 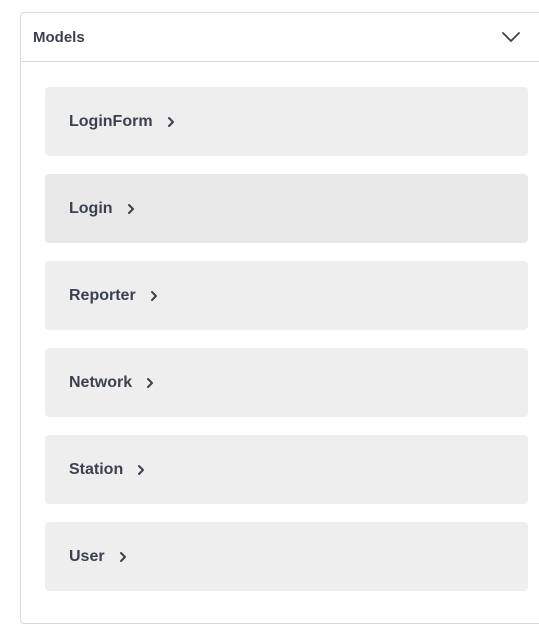 I want to click on model-item-loginform: LoginForm, so click(x=286, y=121).